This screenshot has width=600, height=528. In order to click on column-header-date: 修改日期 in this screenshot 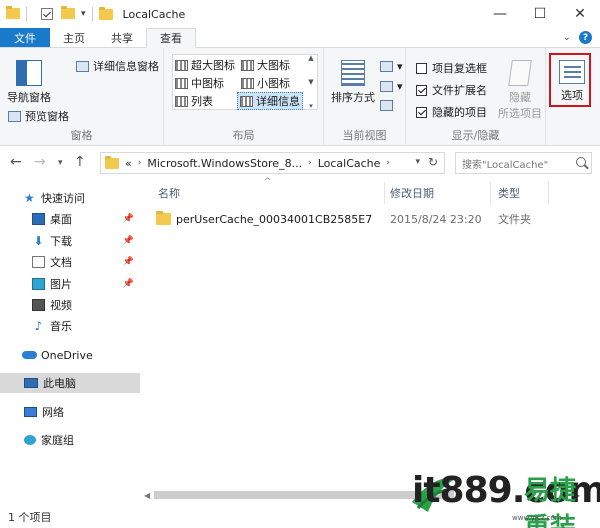, I will do `click(412, 193)`.